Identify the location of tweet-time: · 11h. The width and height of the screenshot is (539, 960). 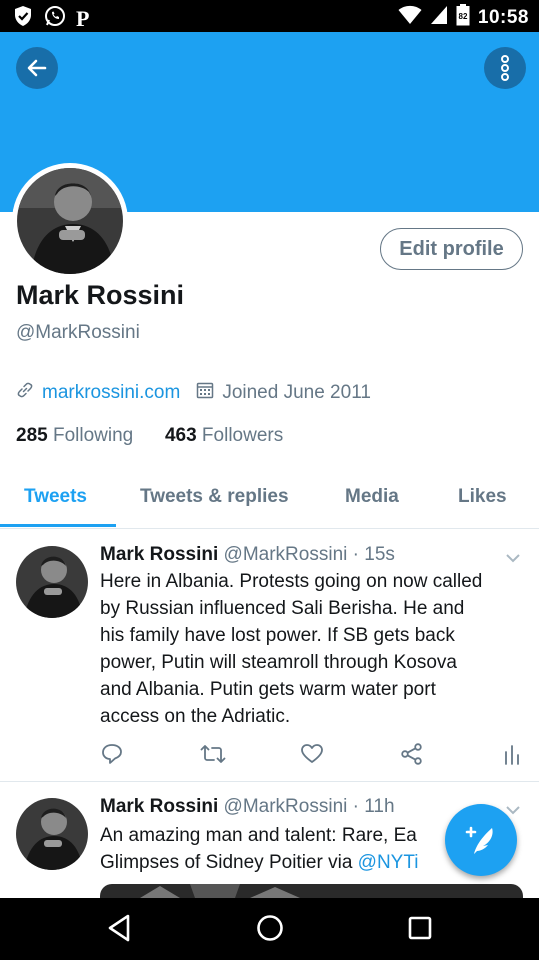
(373, 806).